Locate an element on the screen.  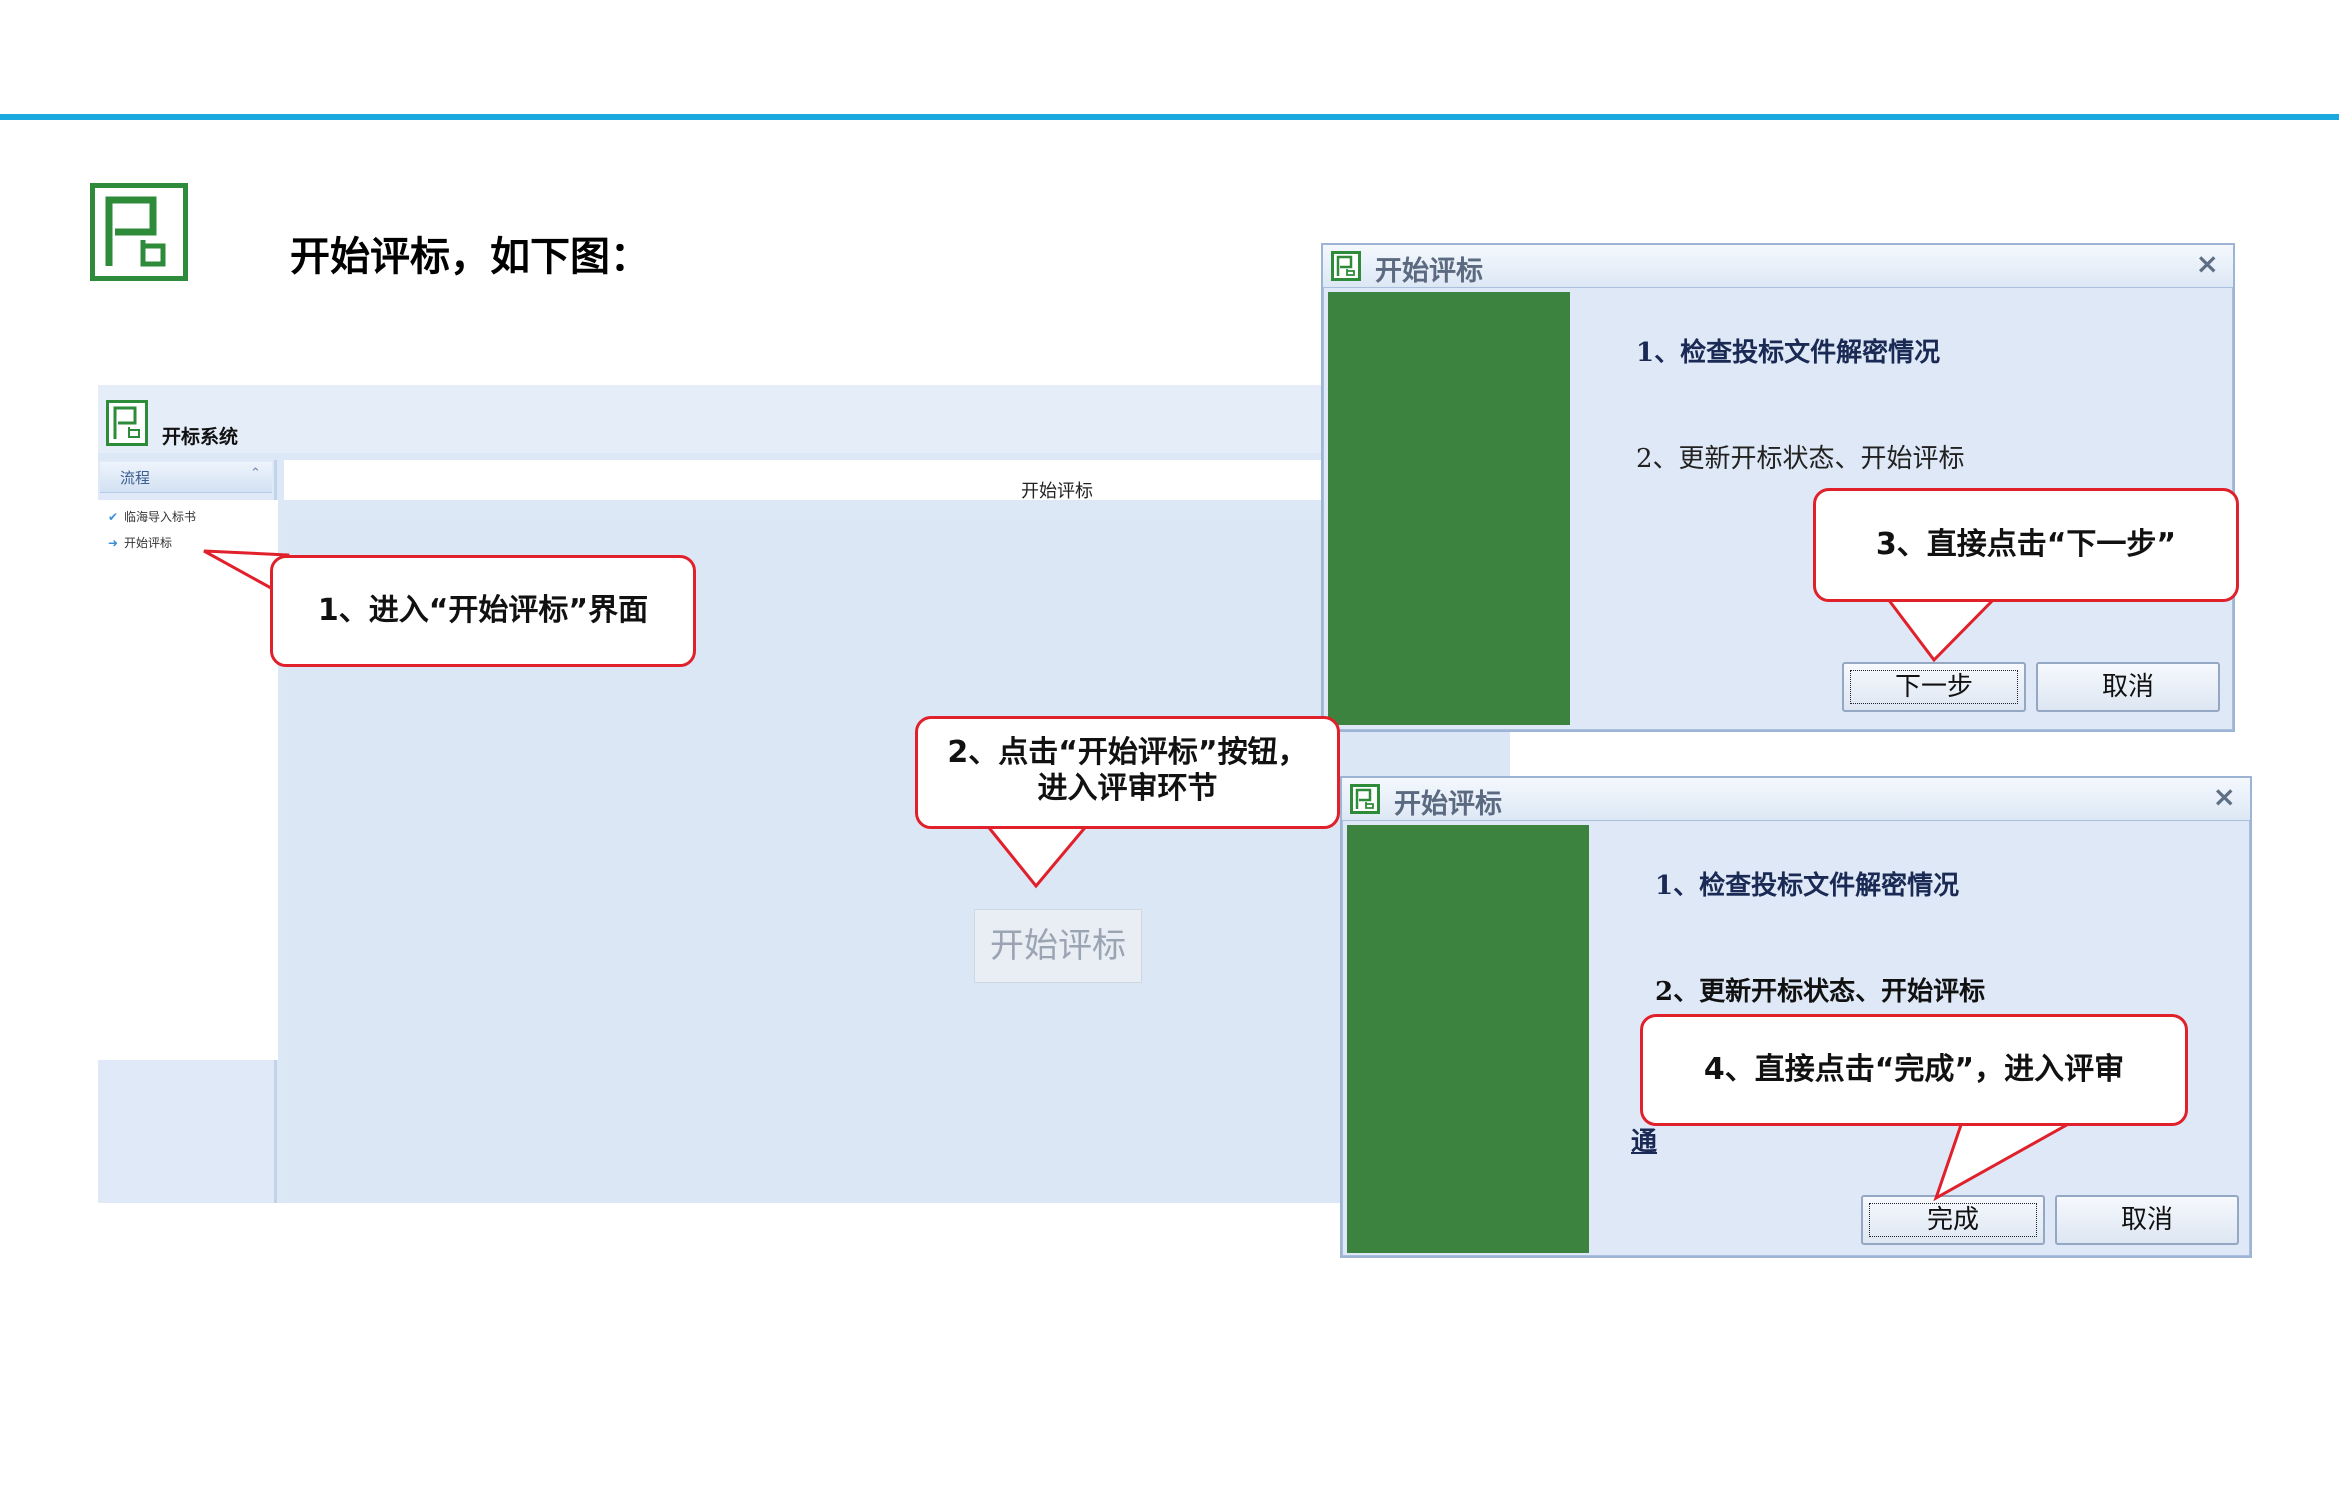
callout-step-2-line-1: 2、点击“开始评标”按钮， is located at coordinates (1127, 752).